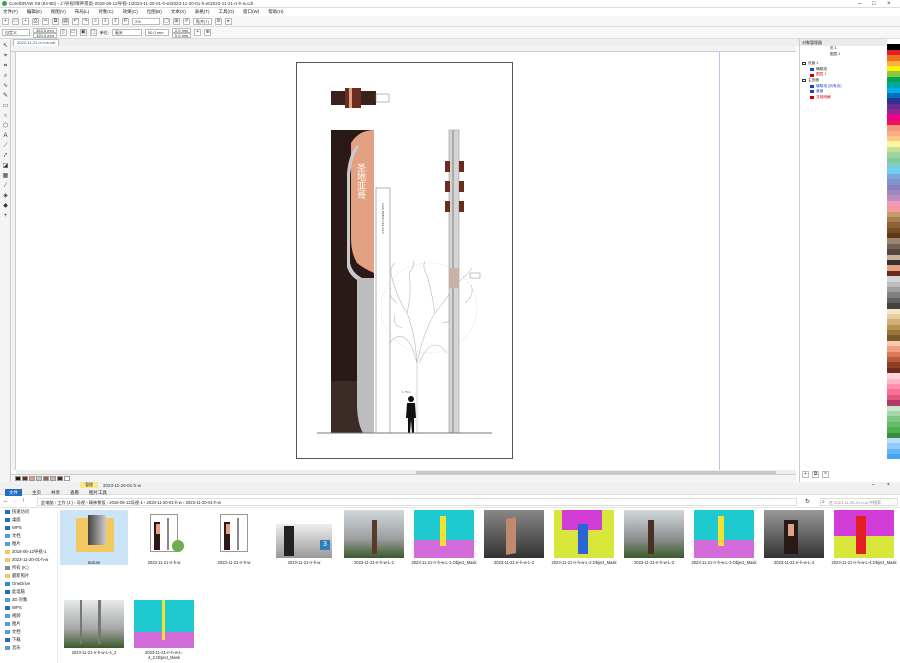  I want to click on launch-icon: ▸, so click(229, 21).